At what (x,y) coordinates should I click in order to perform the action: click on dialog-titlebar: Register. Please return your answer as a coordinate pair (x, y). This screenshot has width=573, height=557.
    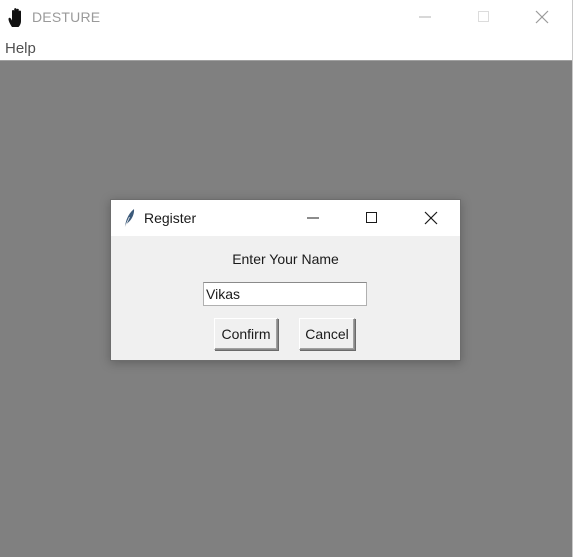
    Looking at the image, I should click on (285, 218).